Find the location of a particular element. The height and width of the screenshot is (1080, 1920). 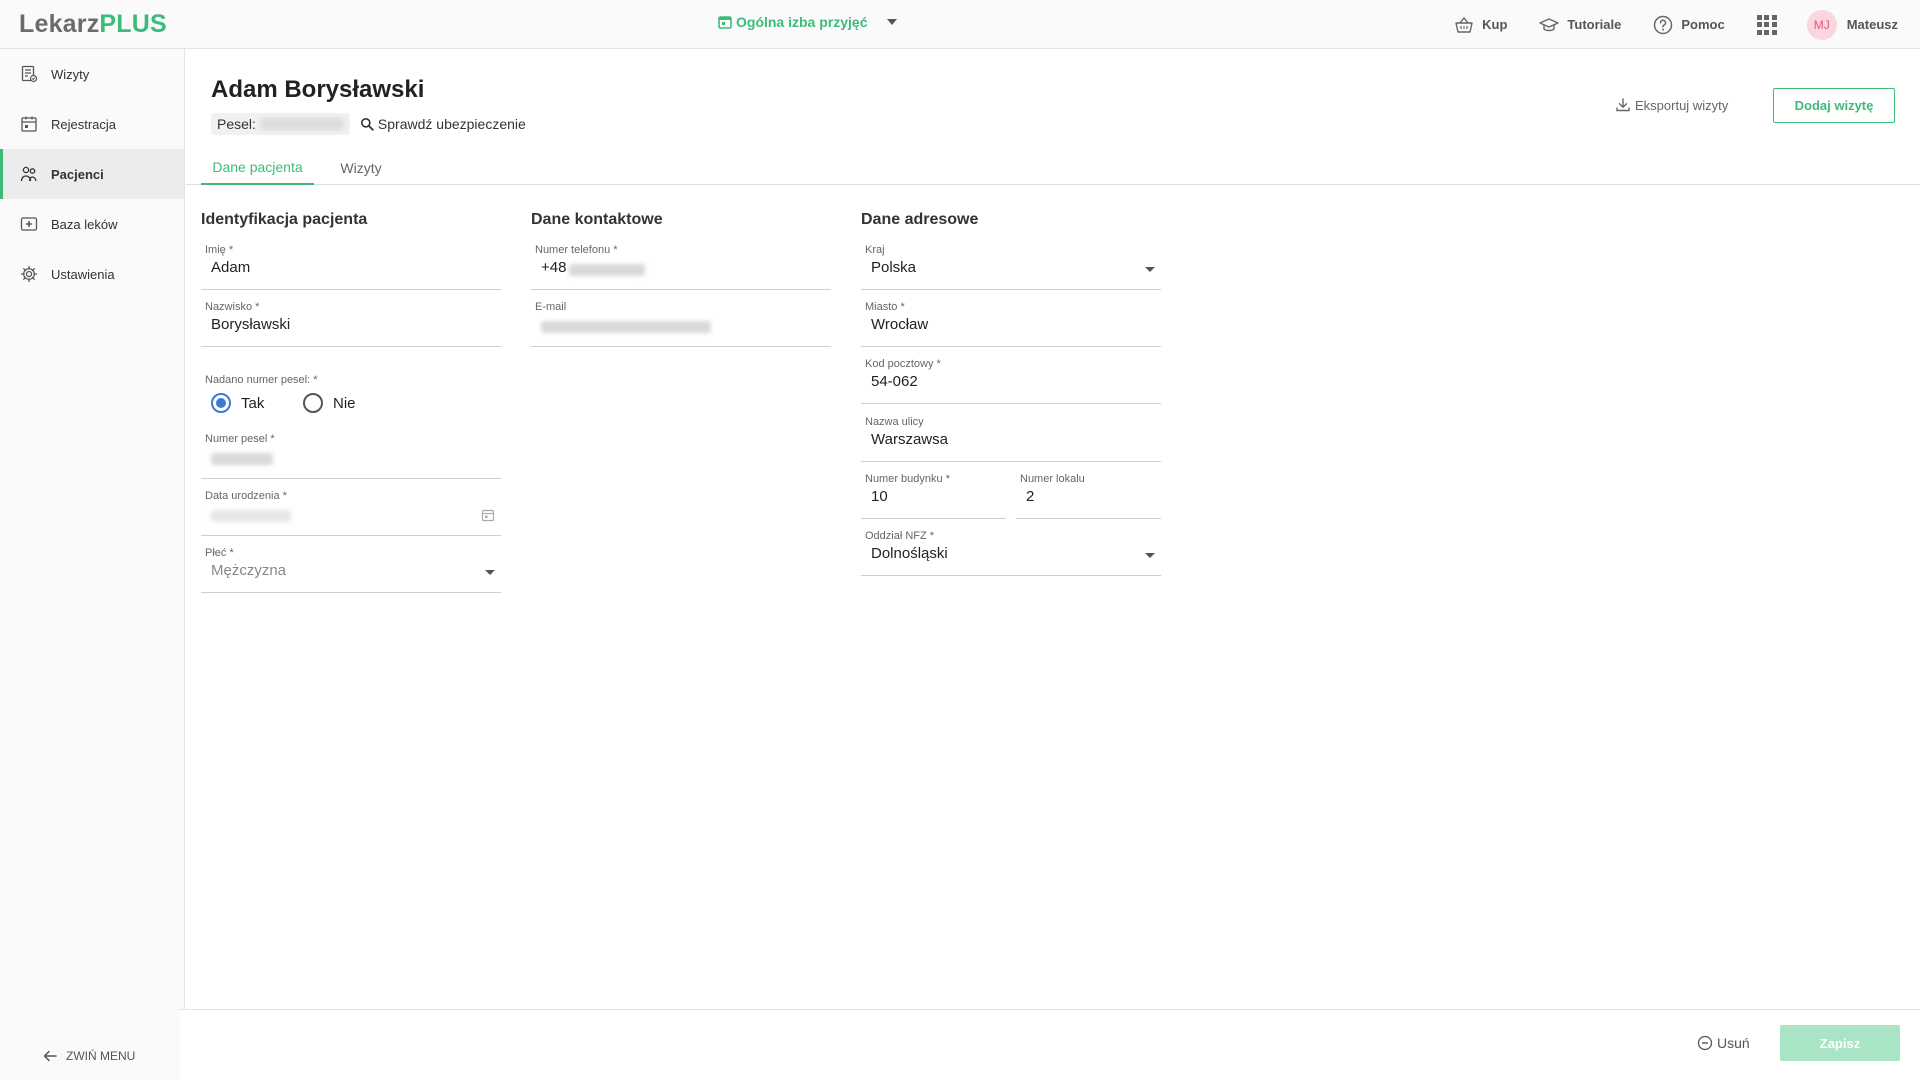

field-label: Imię * is located at coordinates (219, 250).